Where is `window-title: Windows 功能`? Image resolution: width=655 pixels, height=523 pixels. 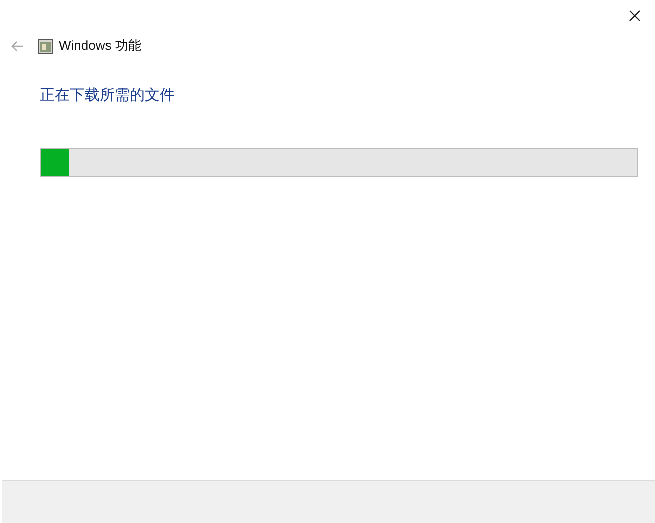
window-title: Windows 功能 is located at coordinates (100, 46).